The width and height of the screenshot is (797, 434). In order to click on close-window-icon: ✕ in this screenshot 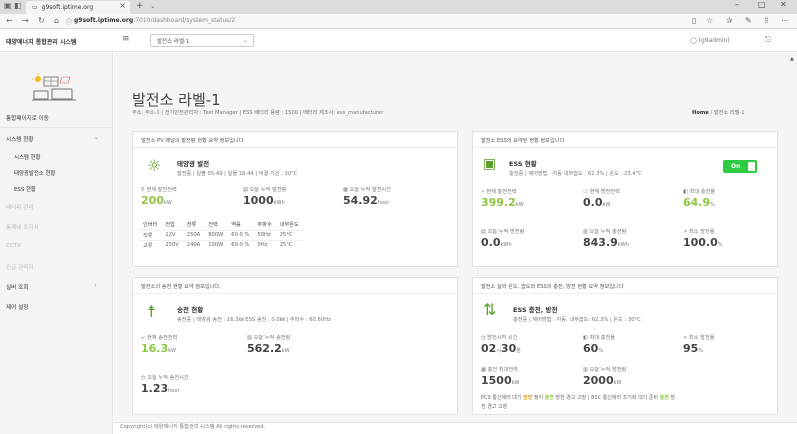, I will do `click(783, 4)`.